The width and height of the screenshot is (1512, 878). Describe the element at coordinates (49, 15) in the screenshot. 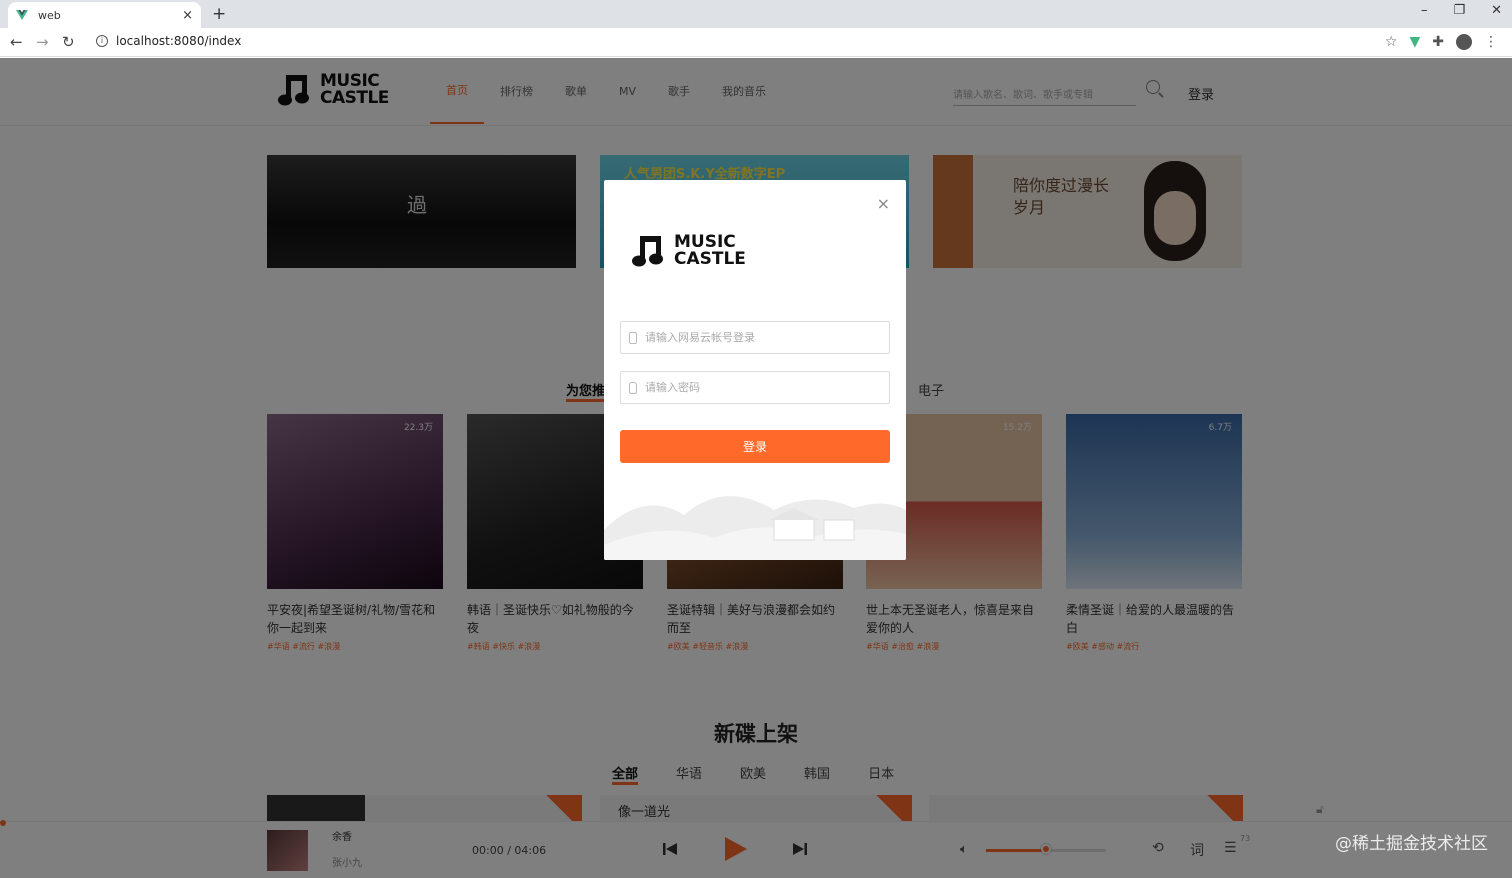

I see `tab-title: web` at that location.